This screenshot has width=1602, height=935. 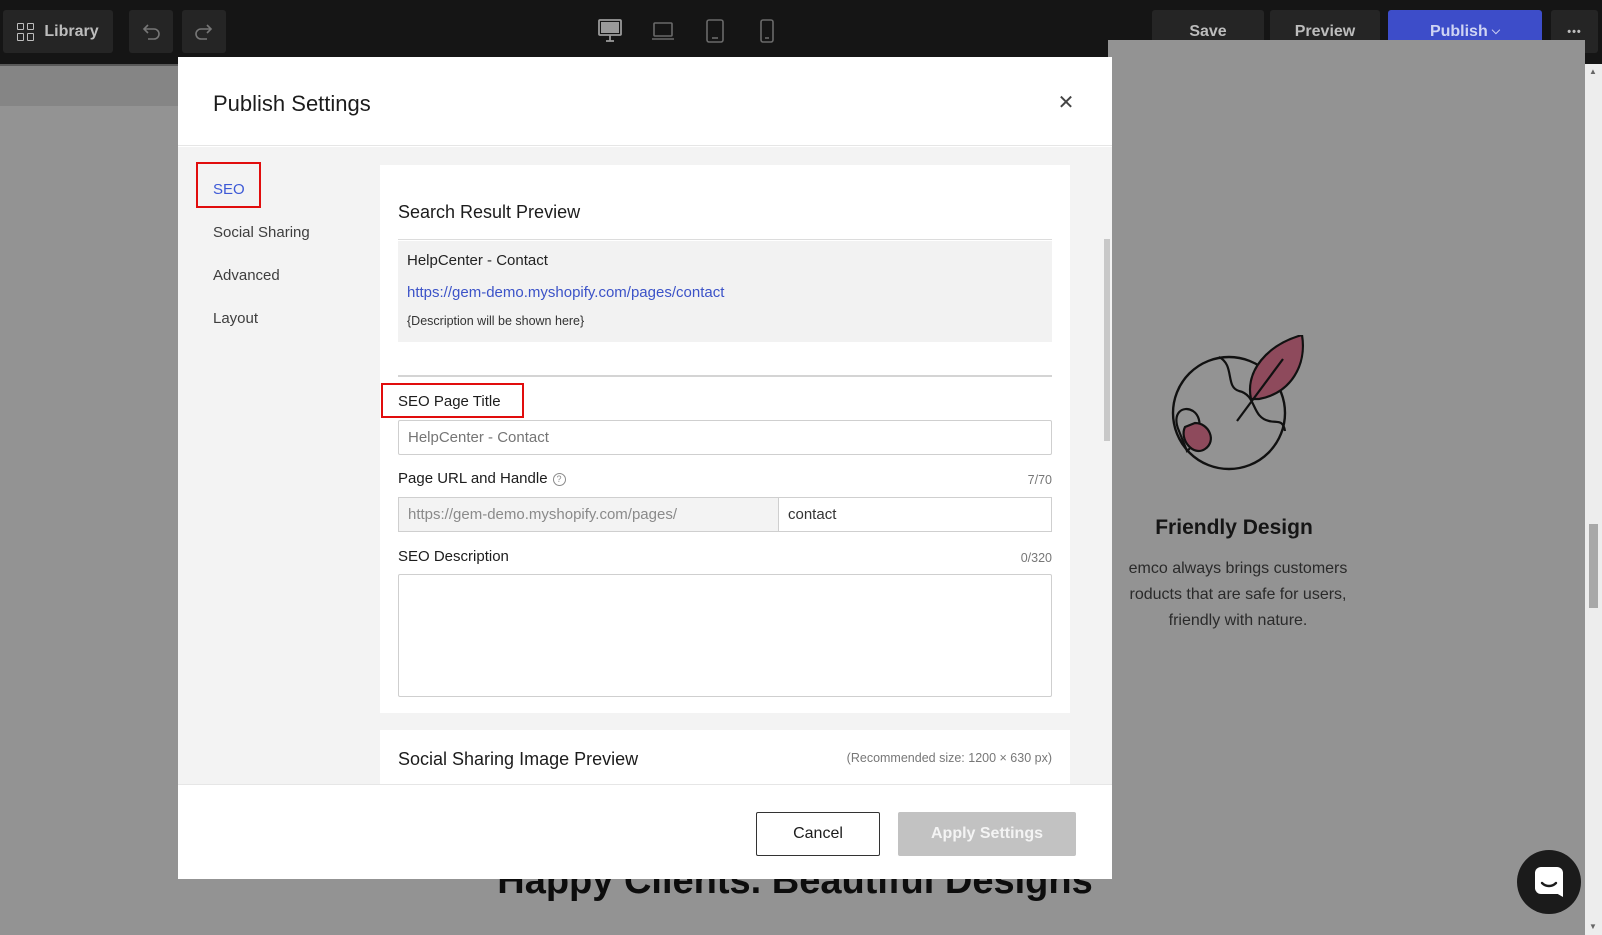 What do you see at coordinates (473, 478) in the screenshot?
I see `page-url-label-text: Page URL and Handle` at bounding box center [473, 478].